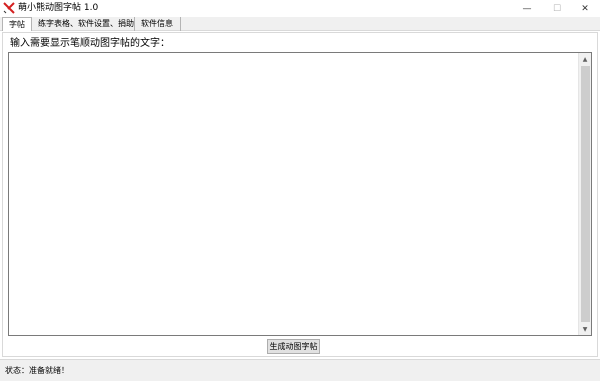  I want to click on tab-label: 字帖, so click(17, 24).